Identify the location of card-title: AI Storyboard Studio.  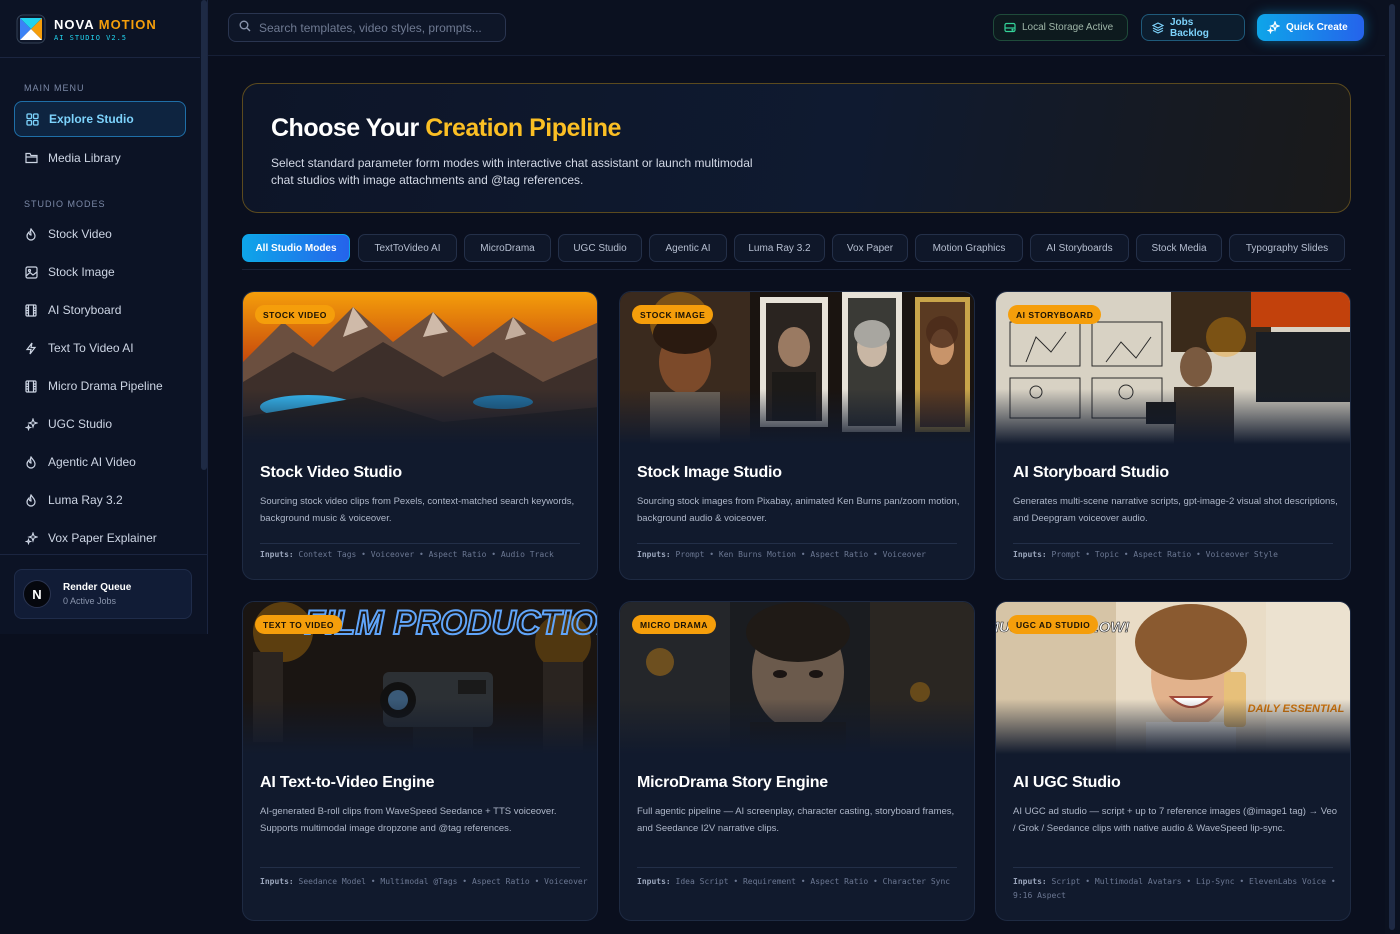
(1091, 472).